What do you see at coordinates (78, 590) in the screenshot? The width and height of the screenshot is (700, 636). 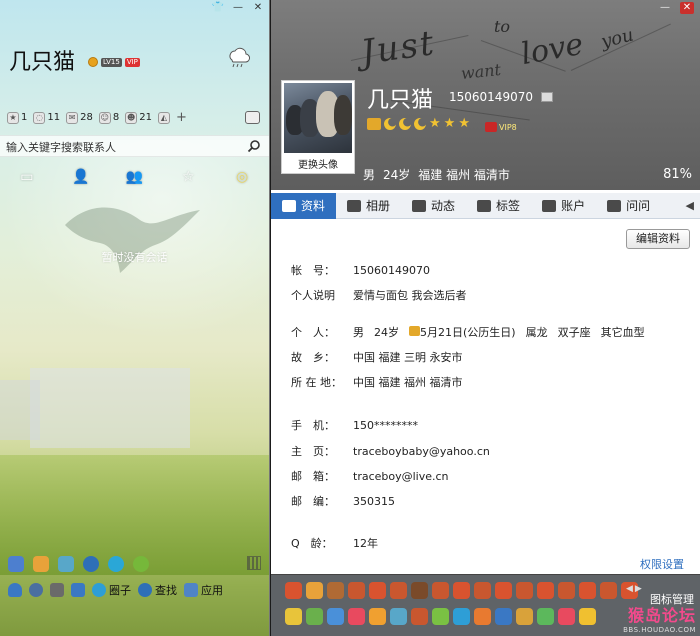 I see `shield-icon` at bounding box center [78, 590].